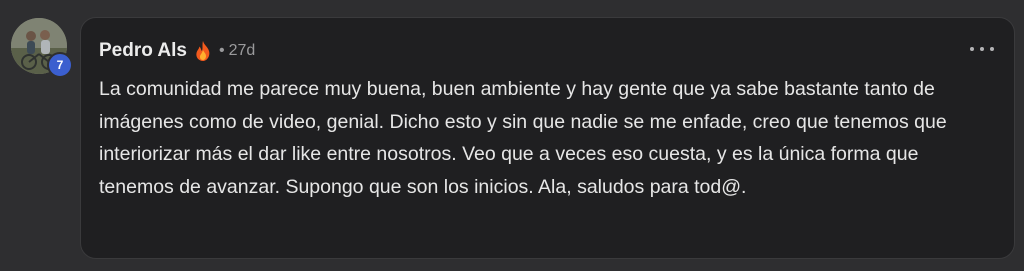 Image resolution: width=1024 pixels, height=271 pixels. I want to click on comment-header: Pedro Als • 27d, so click(177, 51).